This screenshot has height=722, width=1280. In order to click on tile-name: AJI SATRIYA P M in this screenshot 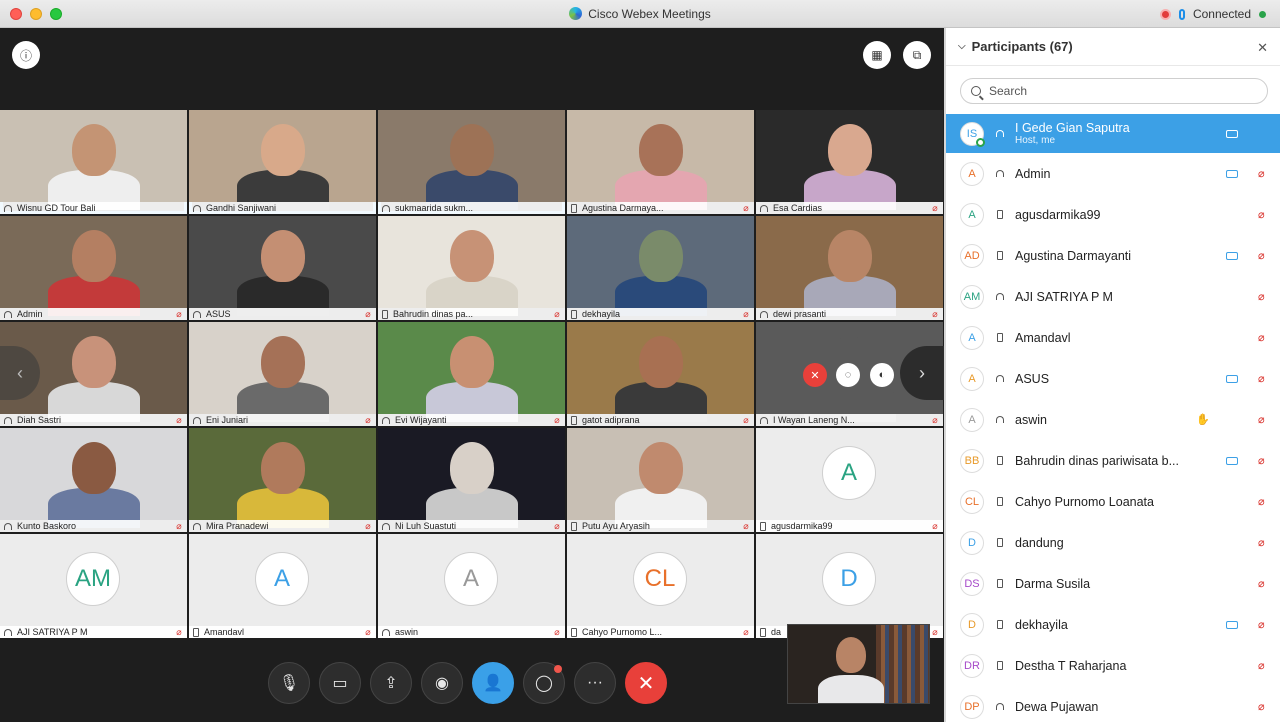, I will do `click(52, 632)`.